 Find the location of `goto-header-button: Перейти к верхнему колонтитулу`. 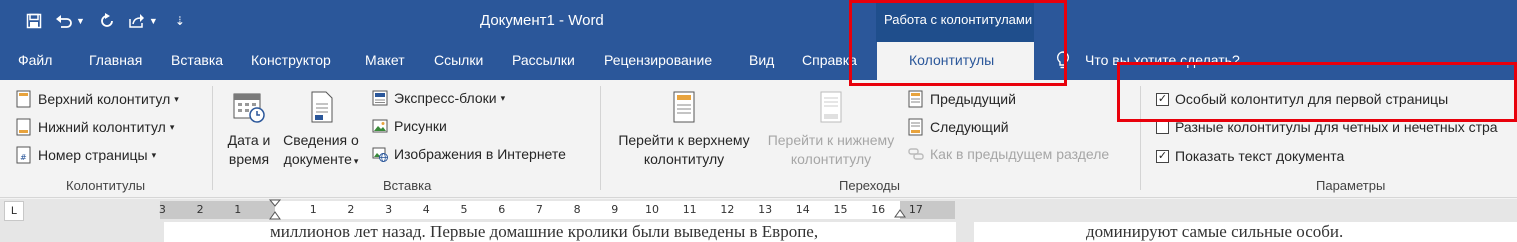

goto-header-button: Перейти к верхнему колонтитулу is located at coordinates (684, 130).